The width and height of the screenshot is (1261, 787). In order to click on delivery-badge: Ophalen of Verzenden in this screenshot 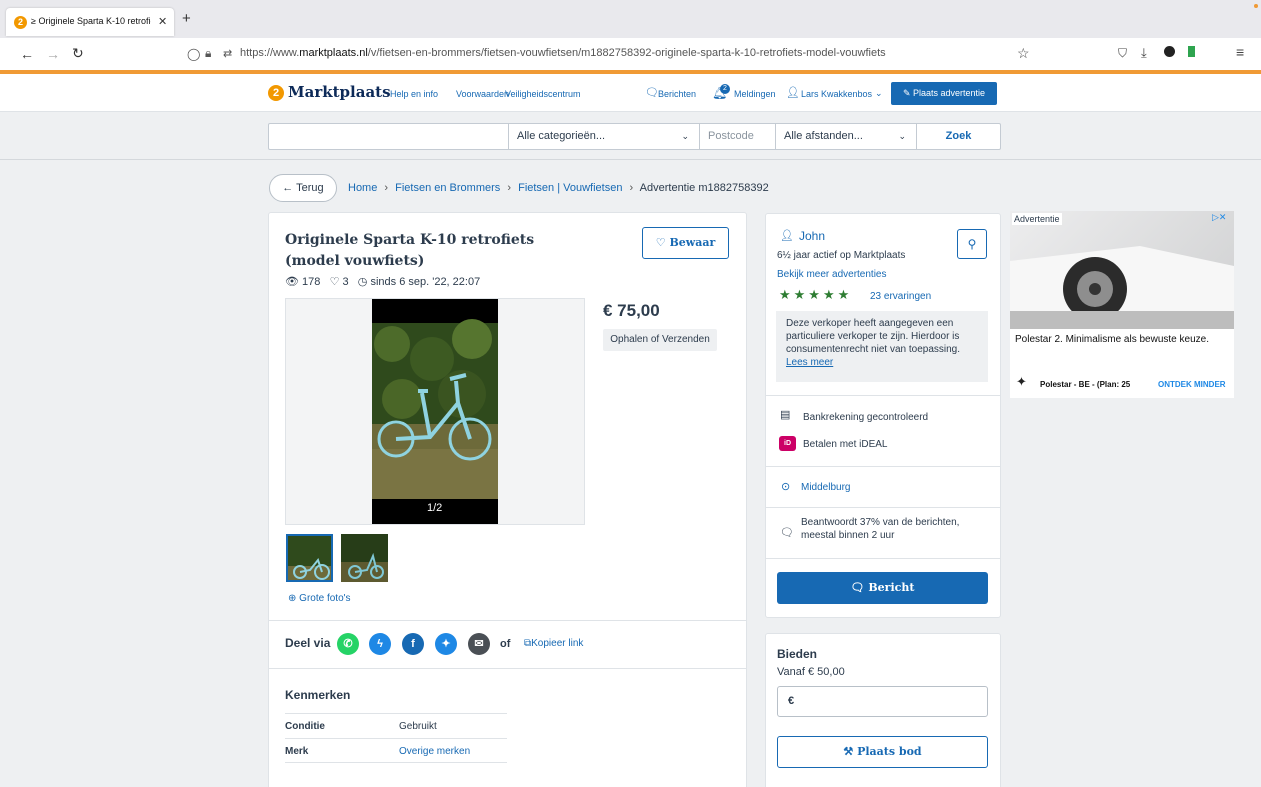, I will do `click(660, 340)`.